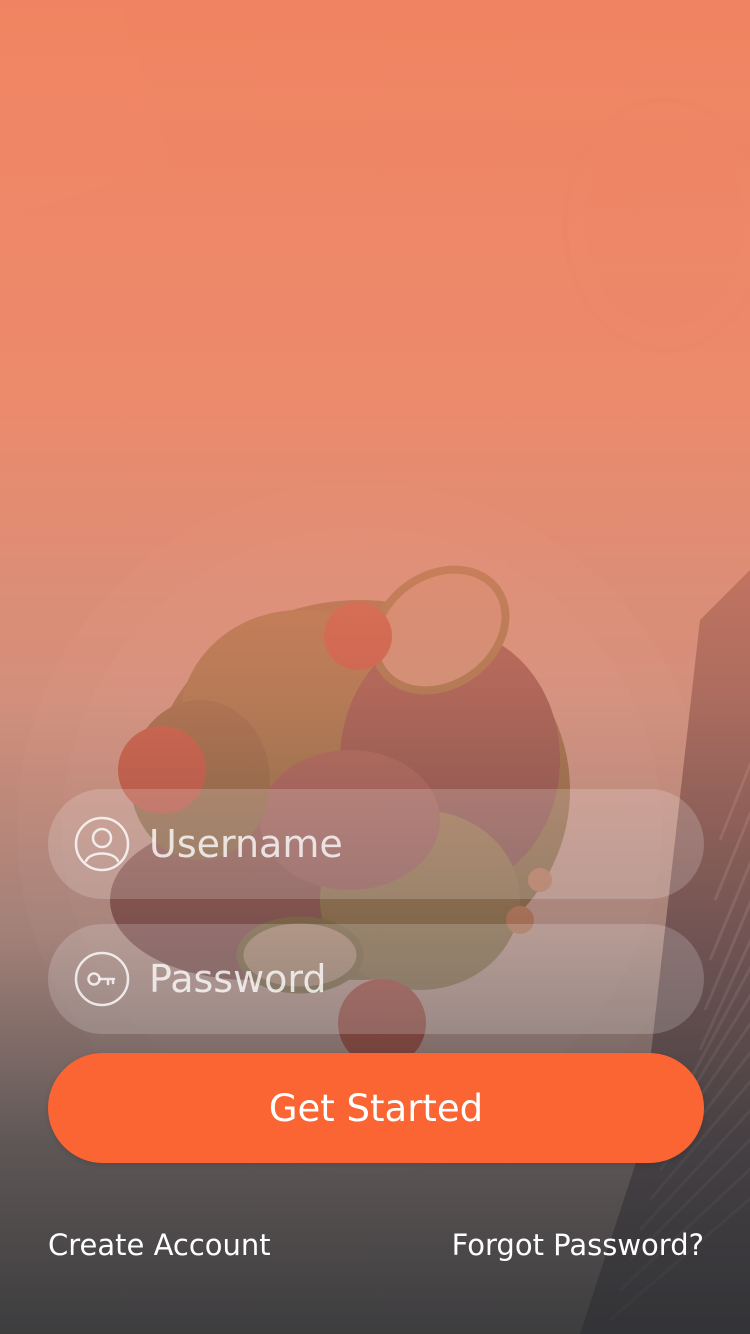  Describe the element at coordinates (159, 1245) in the screenshot. I see `create-account-link: Create Account` at that location.